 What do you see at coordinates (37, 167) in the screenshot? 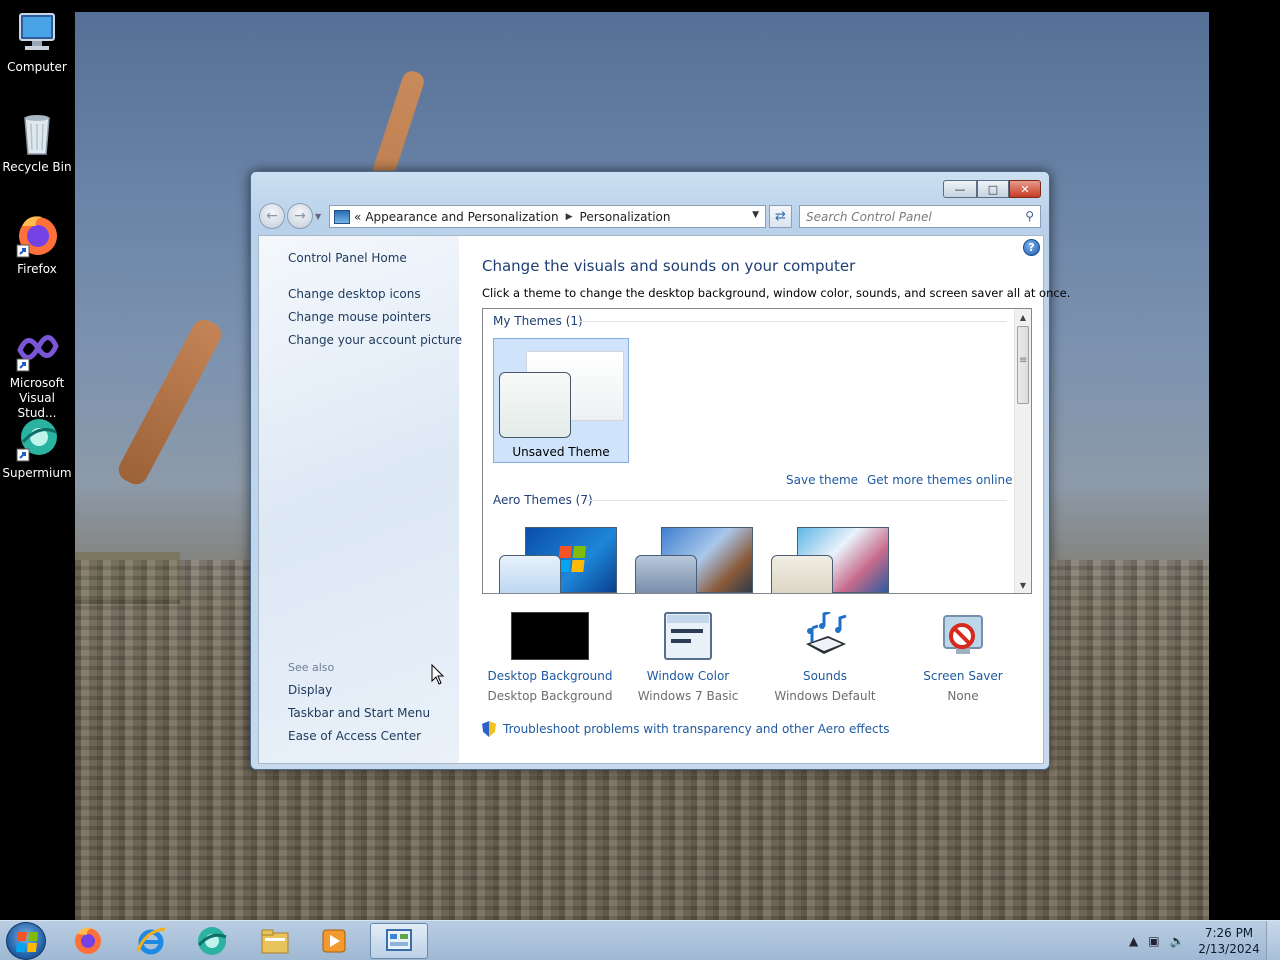
I see `desktop-icon-label: Recycle Bin` at bounding box center [37, 167].